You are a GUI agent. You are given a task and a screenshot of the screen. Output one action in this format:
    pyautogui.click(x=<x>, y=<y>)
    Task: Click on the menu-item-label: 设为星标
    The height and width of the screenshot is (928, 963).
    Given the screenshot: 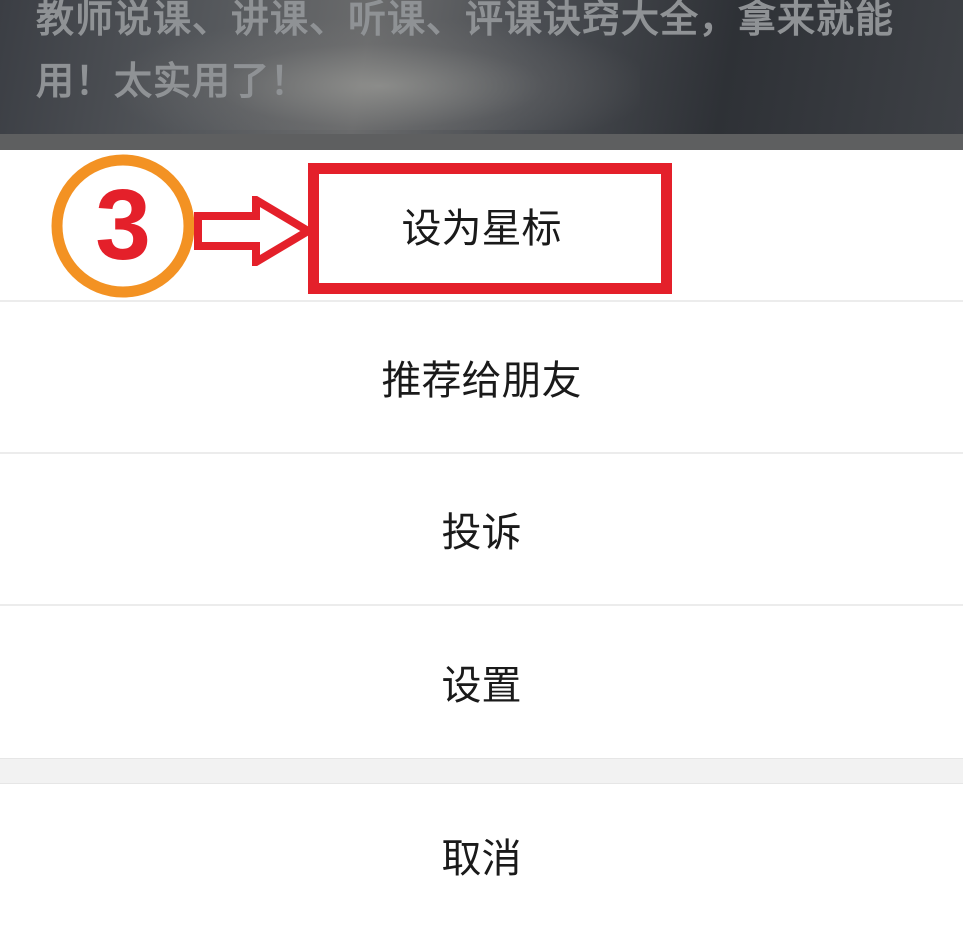 What is the action you would take?
    pyautogui.click(x=481, y=229)
    